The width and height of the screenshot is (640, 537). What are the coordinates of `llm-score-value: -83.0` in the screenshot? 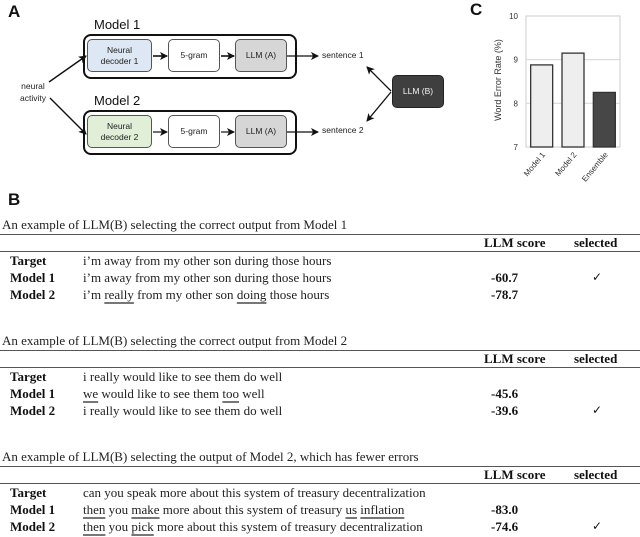 It's located at (505, 509).